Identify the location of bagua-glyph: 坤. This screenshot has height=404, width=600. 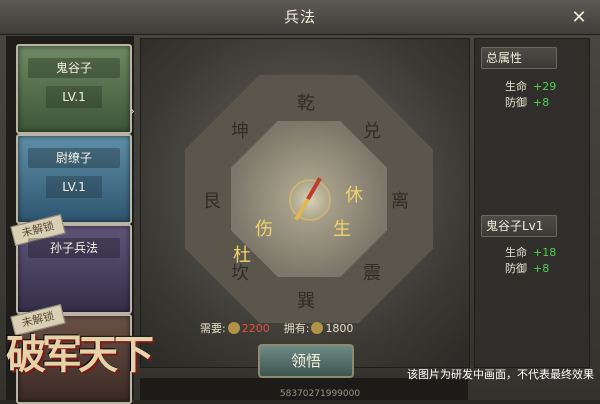
(240, 131).